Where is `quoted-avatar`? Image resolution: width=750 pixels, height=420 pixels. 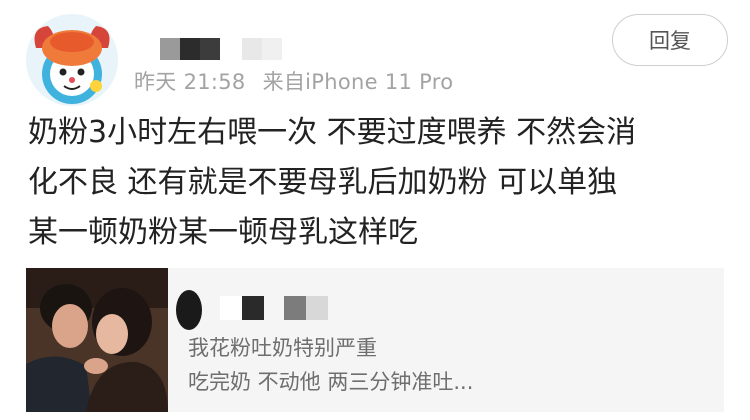
quoted-avatar is located at coordinates (189, 310).